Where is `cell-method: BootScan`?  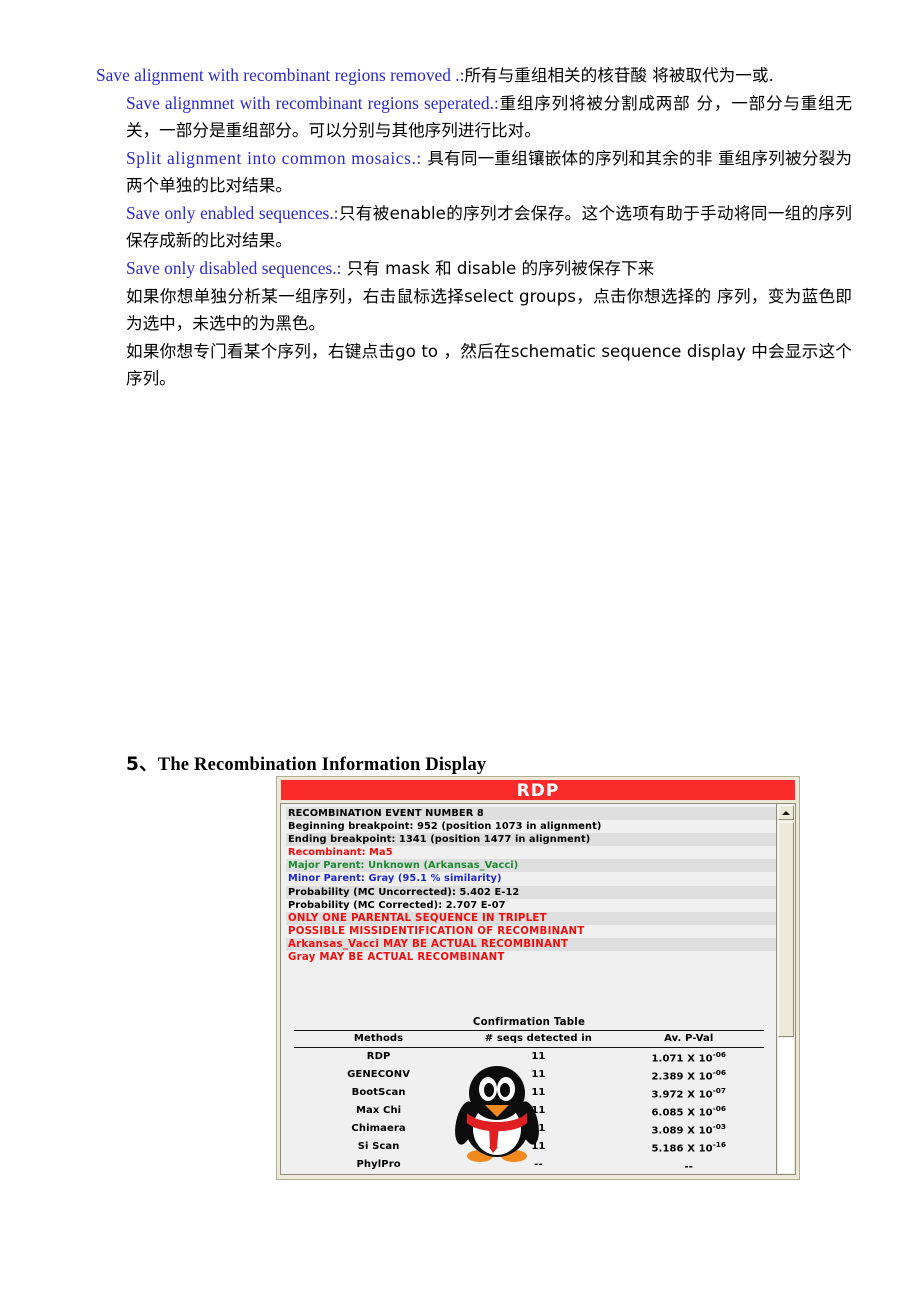
cell-method: BootScan is located at coordinates (378, 1092).